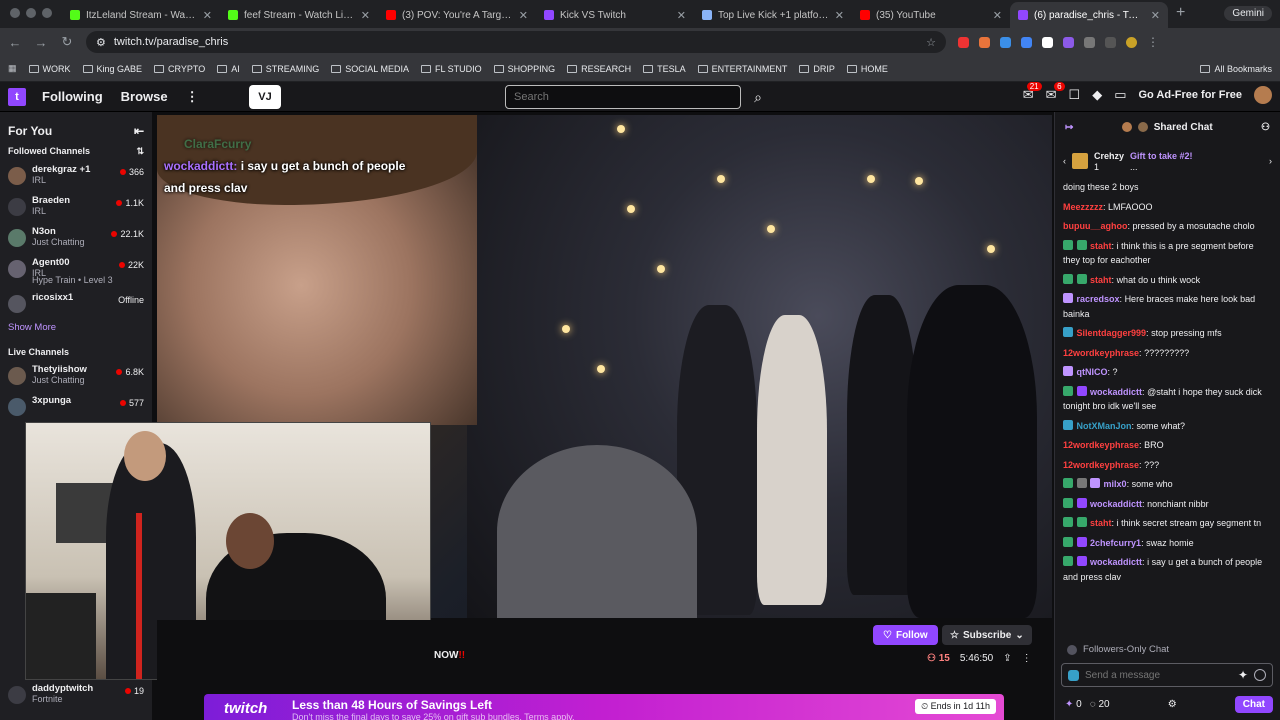 Image resolution: width=1280 pixels, height=720 pixels. What do you see at coordinates (192, 97) in the screenshot?
I see `more-menu-icon: ⋮` at bounding box center [192, 97].